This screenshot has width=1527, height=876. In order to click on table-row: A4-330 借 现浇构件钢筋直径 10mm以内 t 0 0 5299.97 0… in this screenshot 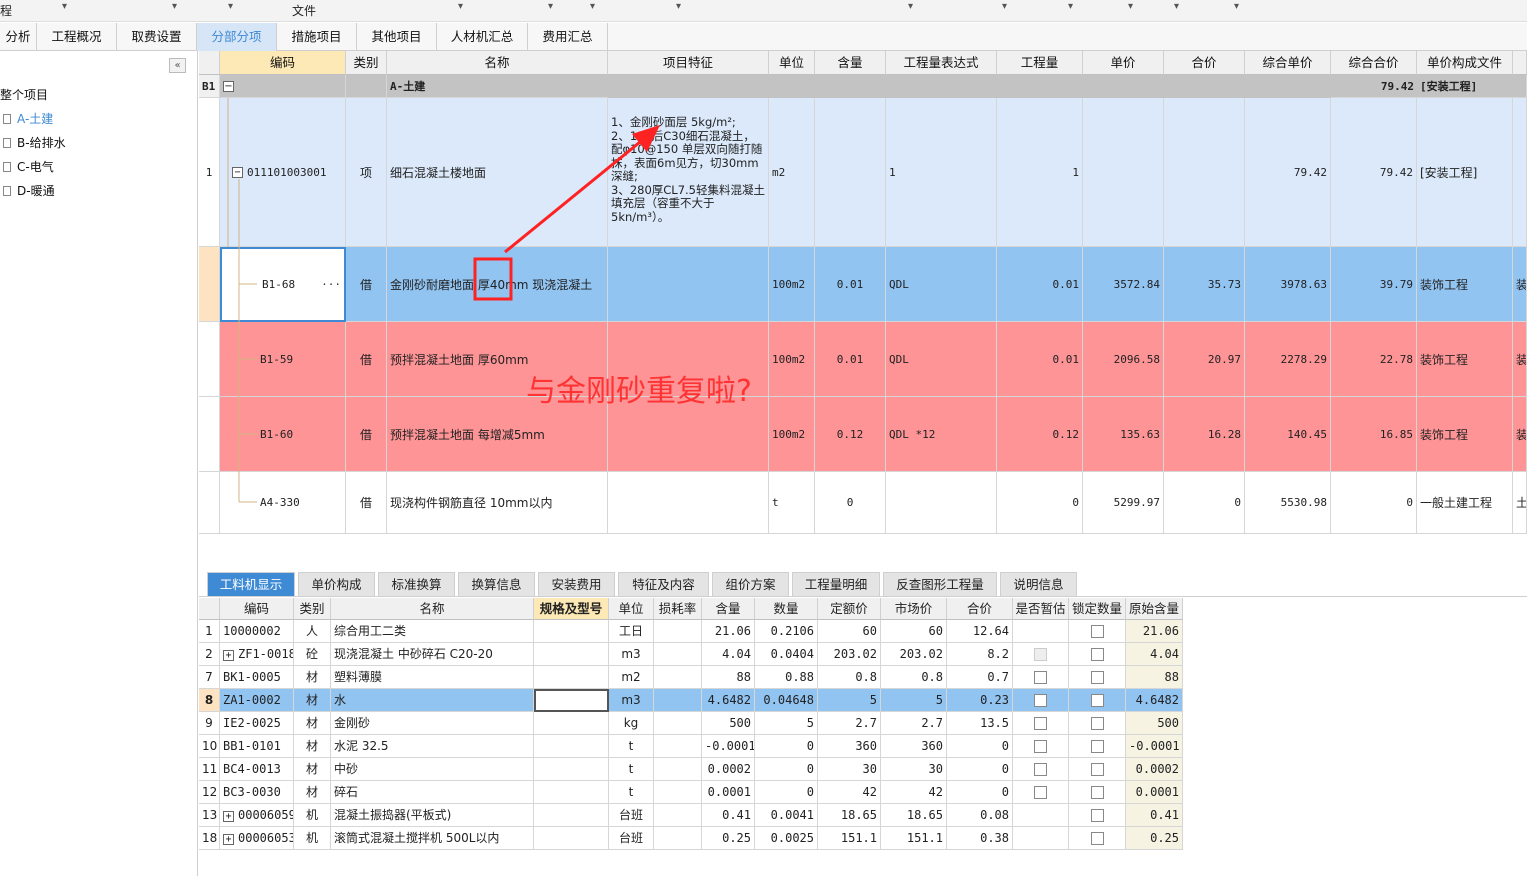, I will do `click(863, 503)`.